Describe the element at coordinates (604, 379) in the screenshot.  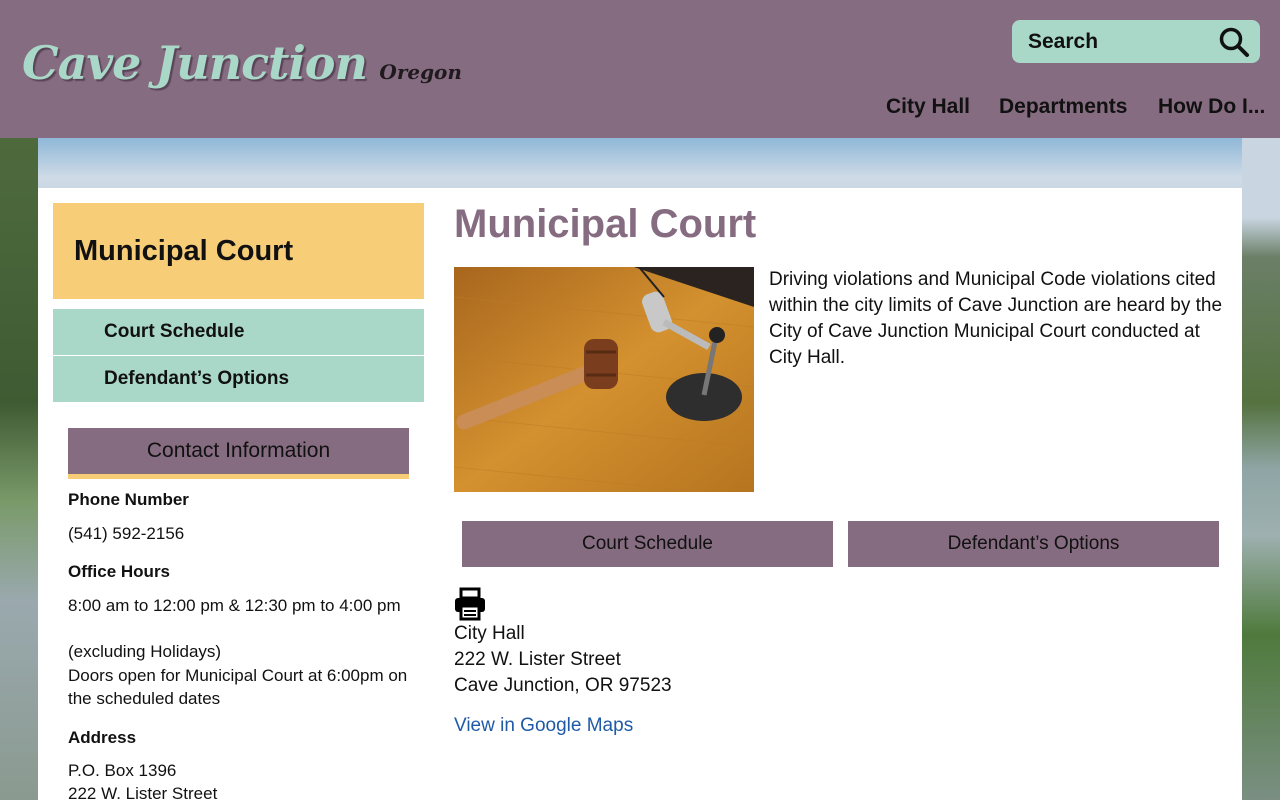
I see `court-photo` at that location.